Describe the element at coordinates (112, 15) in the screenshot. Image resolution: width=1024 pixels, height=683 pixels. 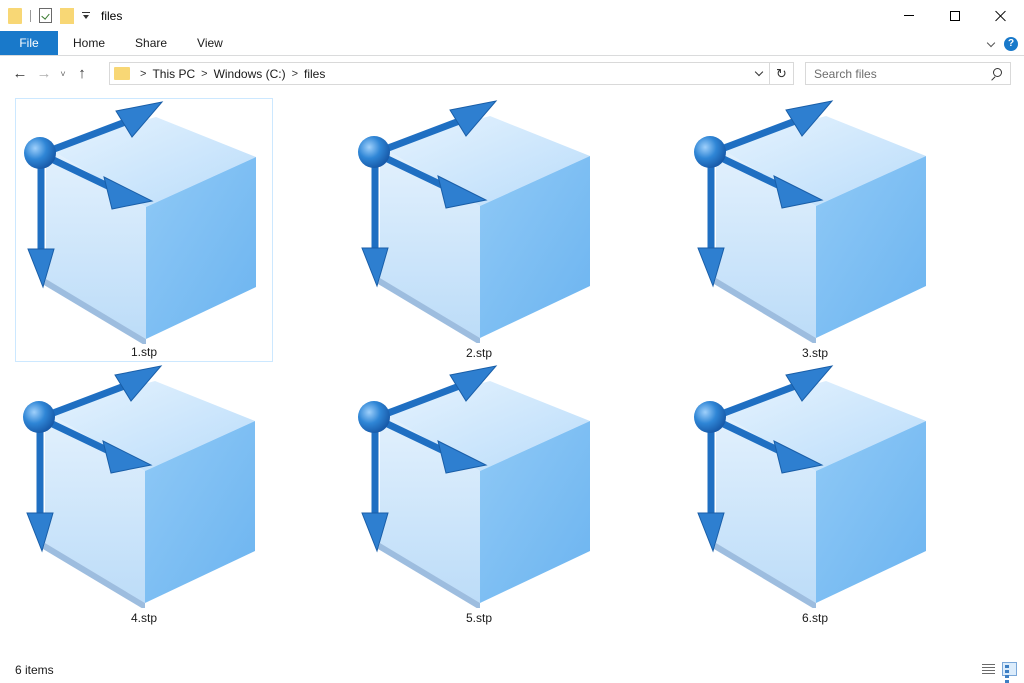
I see `window-title: files` at that location.